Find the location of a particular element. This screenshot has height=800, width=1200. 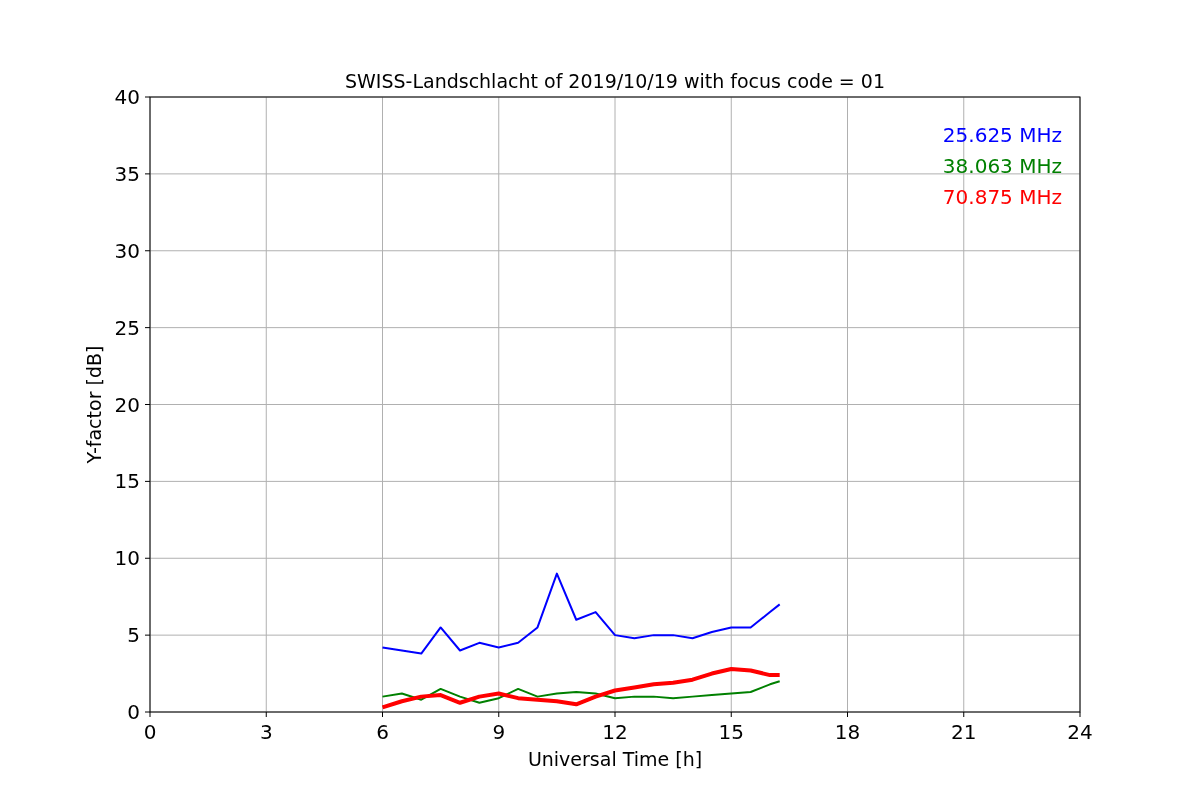

y-tick-label: 35 is located at coordinates (127, 173).